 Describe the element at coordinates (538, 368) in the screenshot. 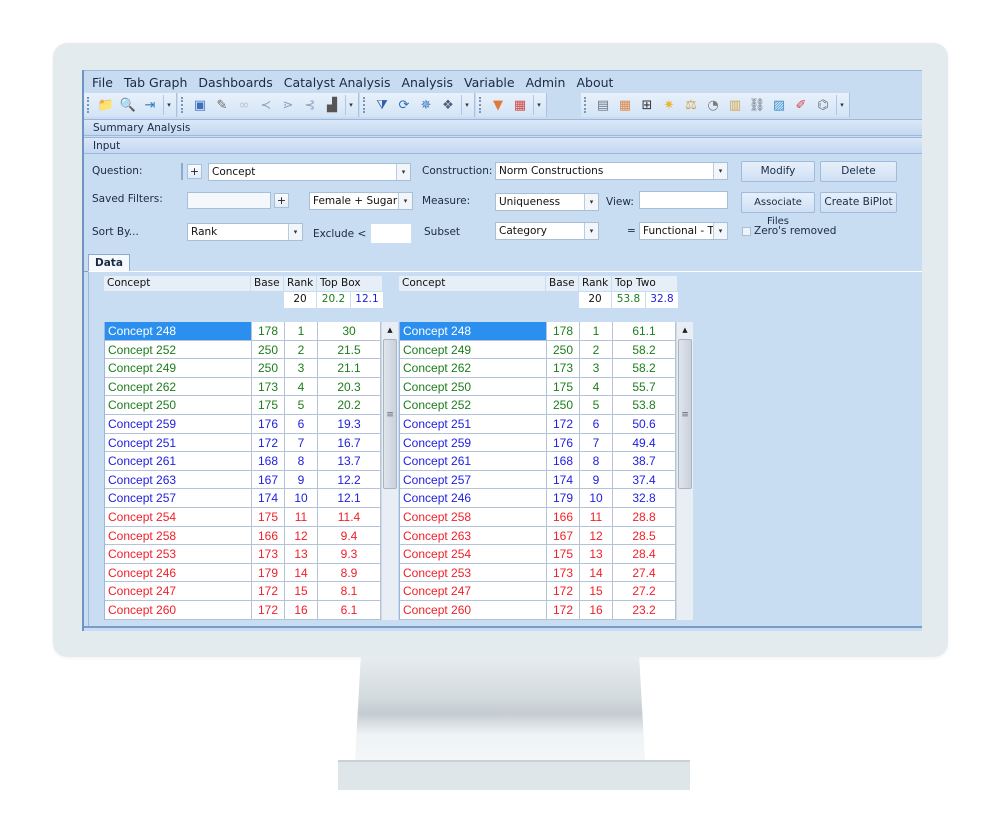

I see `table-row: Concept 262 173 3 58.2` at that location.